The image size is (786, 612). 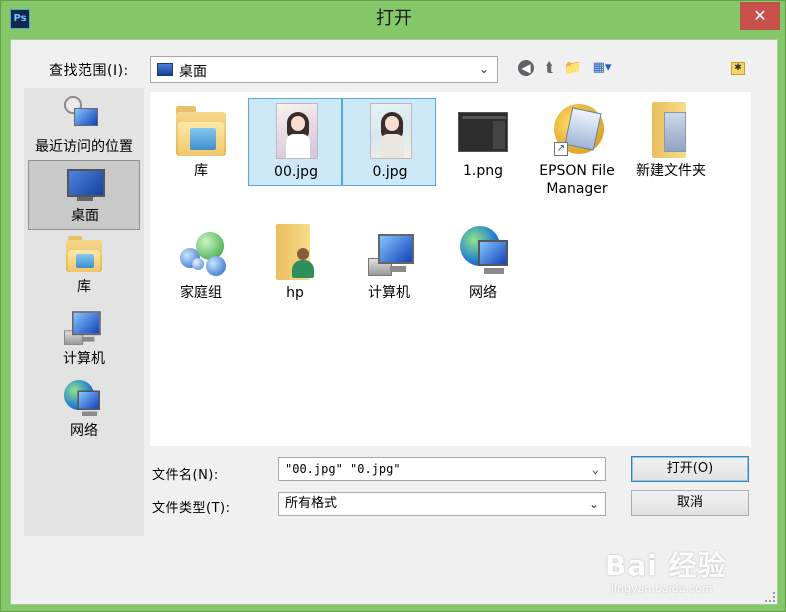 I want to click on cancel-button: 取消, so click(x=690, y=503).